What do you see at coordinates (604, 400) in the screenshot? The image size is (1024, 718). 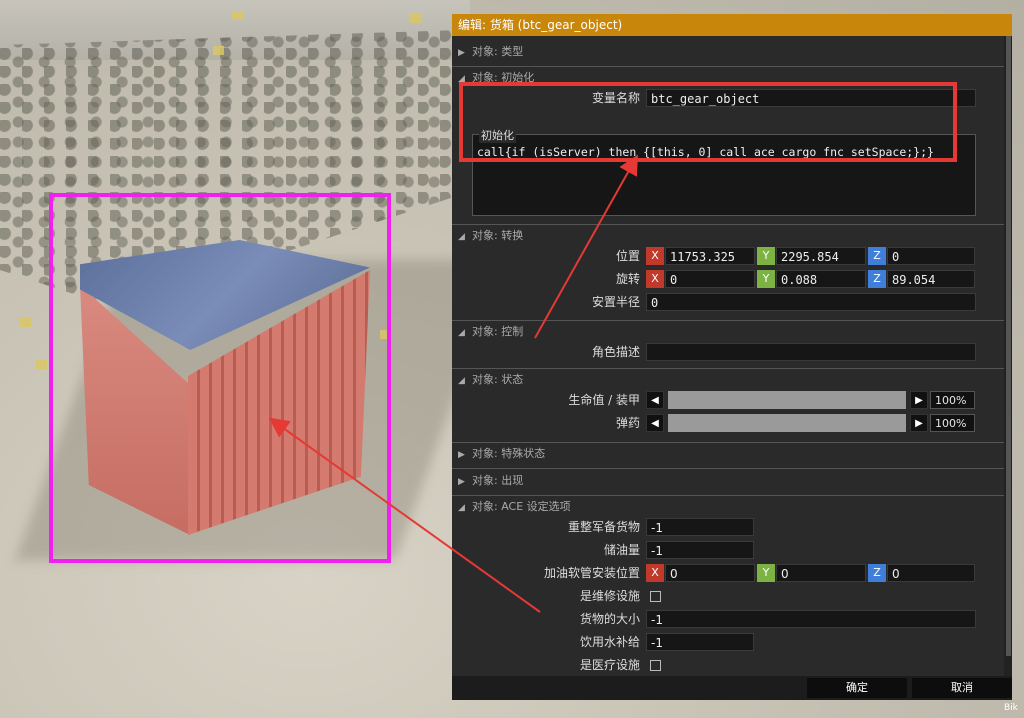 I see `health-label: 生命值 / 装甲` at bounding box center [604, 400].